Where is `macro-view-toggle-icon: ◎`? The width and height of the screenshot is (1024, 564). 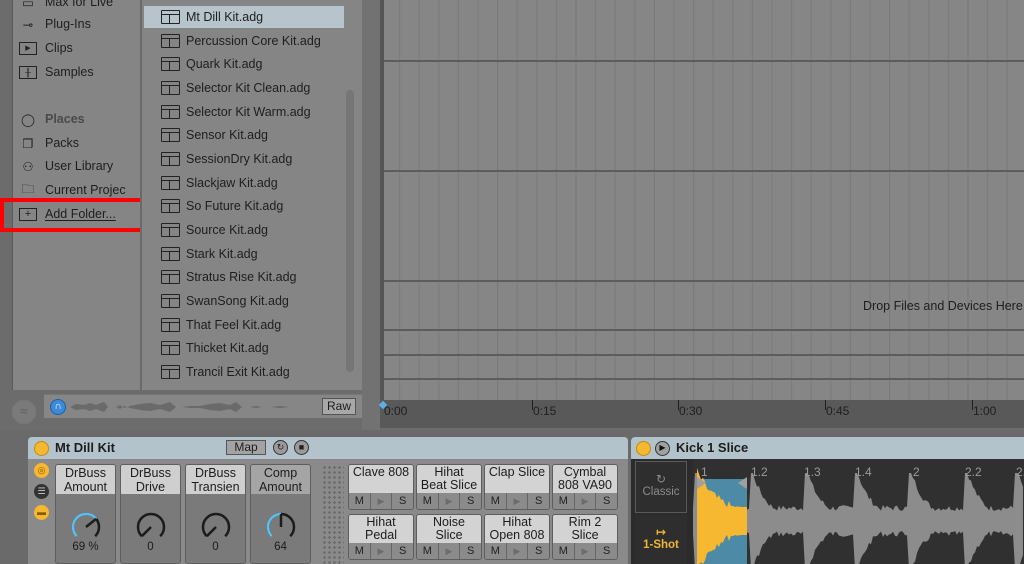 macro-view-toggle-icon: ◎ is located at coordinates (41, 470).